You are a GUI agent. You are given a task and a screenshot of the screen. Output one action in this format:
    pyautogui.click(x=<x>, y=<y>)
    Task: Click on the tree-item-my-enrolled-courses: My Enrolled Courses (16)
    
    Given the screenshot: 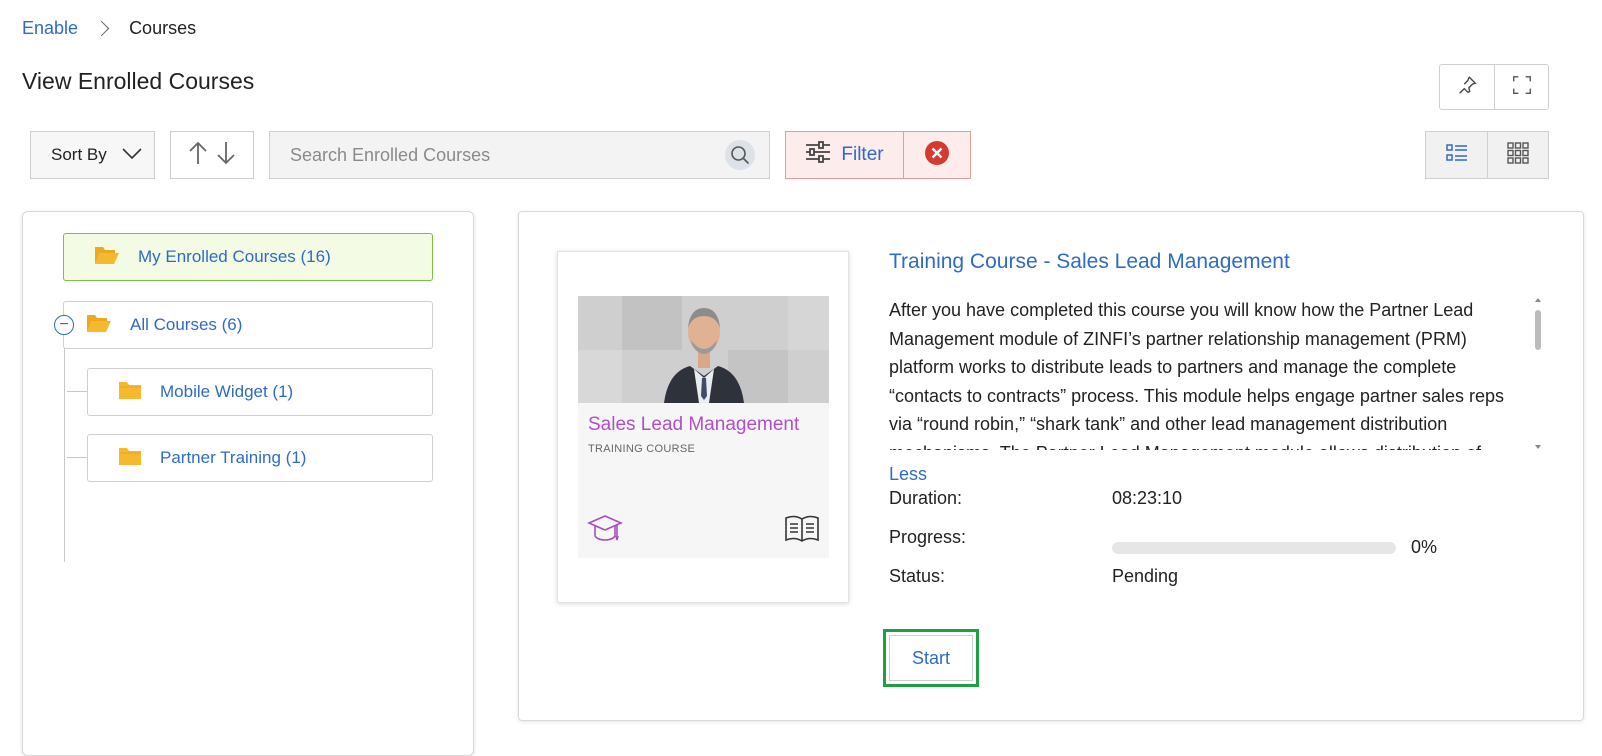 What is the action you would take?
    pyautogui.click(x=248, y=257)
    